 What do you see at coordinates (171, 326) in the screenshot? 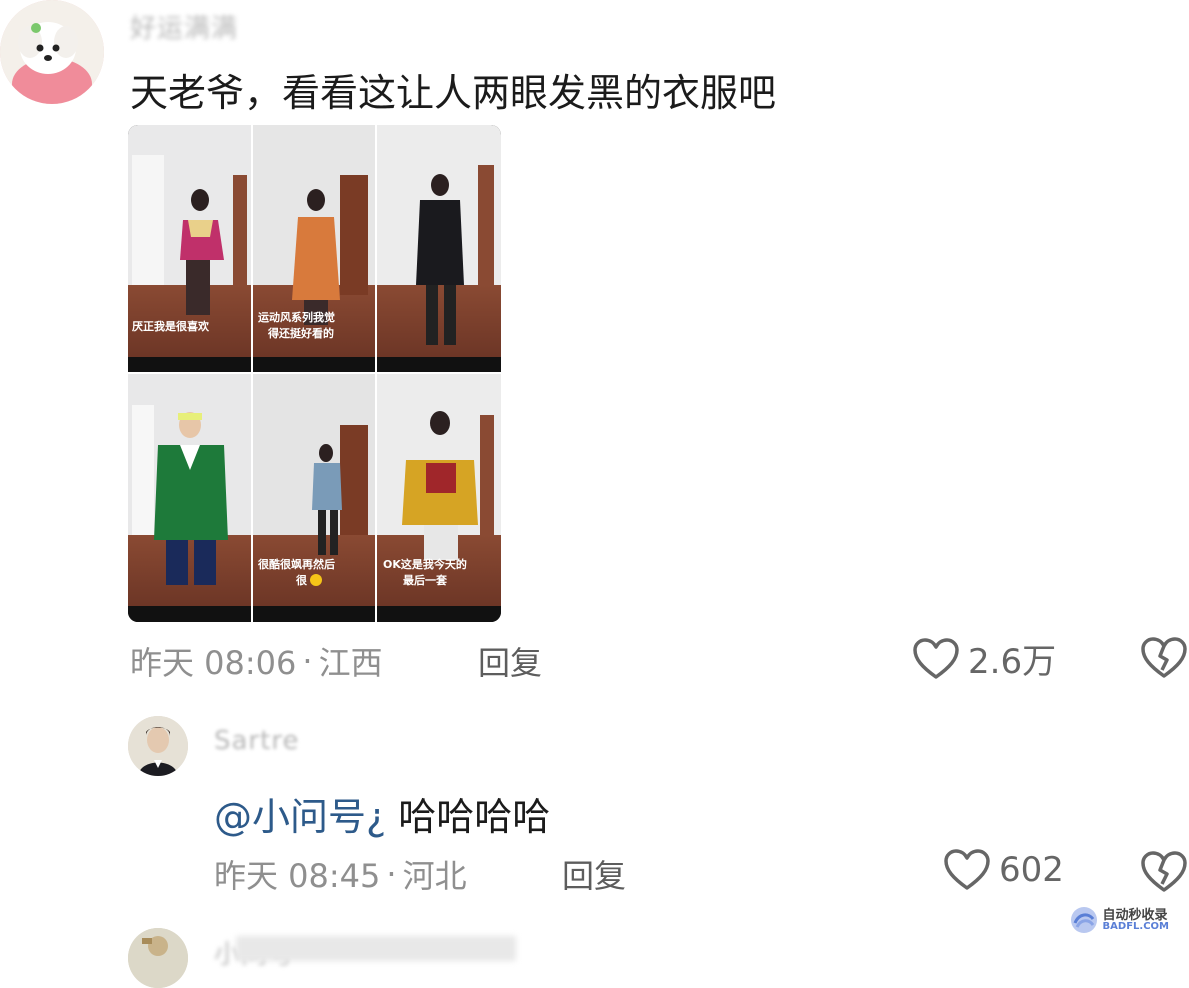
I see `caption-1: 厌正我是很喜欢` at bounding box center [171, 326].